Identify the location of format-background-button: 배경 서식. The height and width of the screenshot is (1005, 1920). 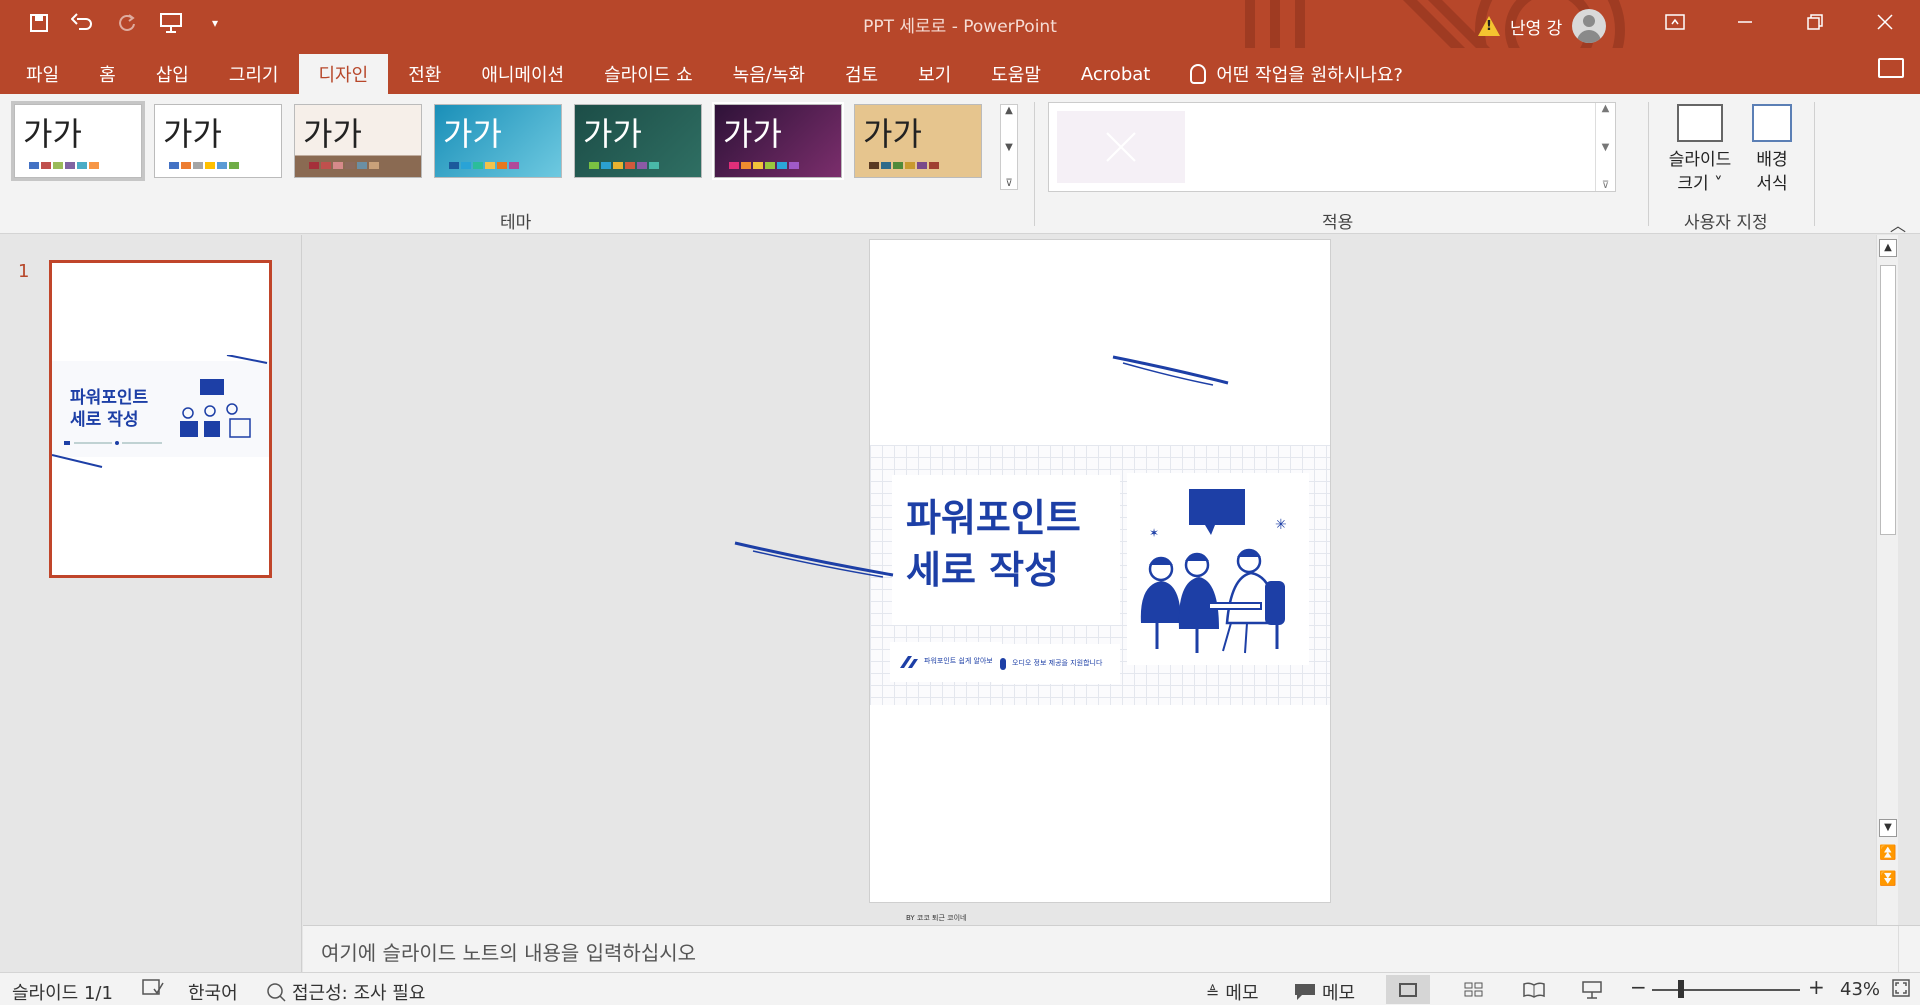
(1772, 150).